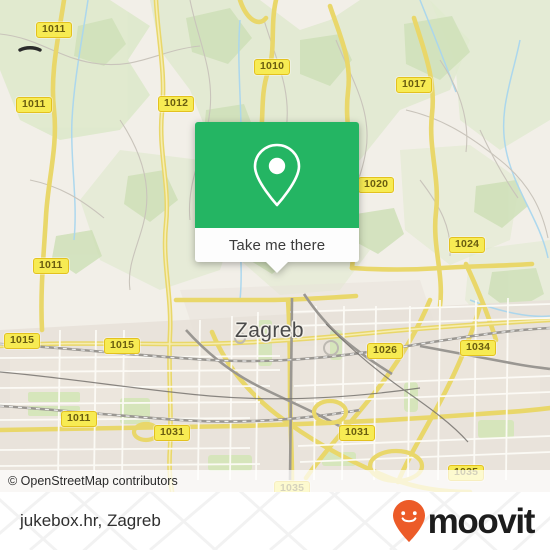 The width and height of the screenshot is (550, 550). I want to click on road-shield: 1010, so click(272, 67).